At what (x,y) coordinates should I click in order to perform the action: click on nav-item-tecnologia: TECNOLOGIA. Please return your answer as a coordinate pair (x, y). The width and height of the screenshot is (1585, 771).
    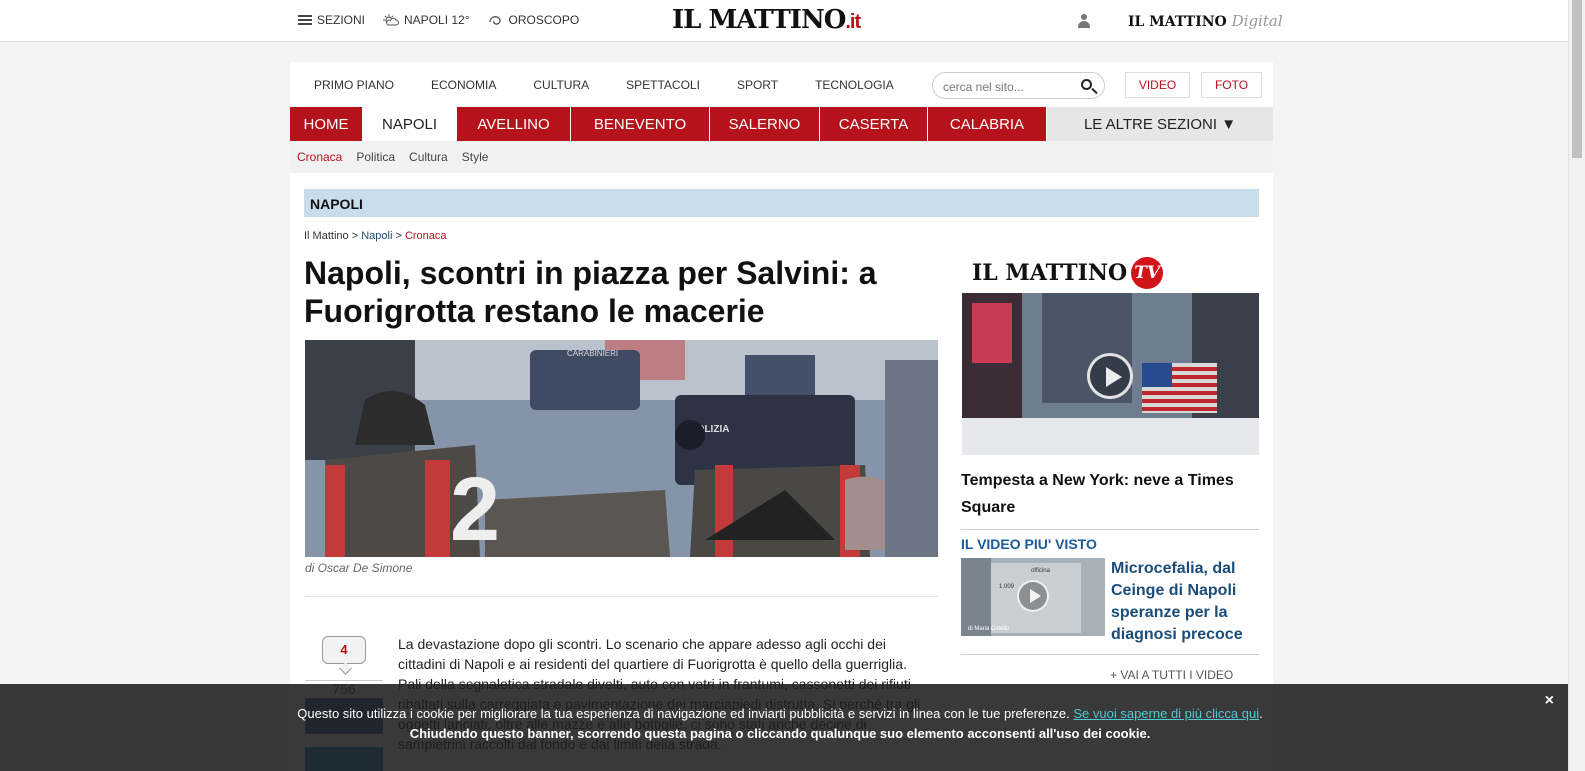
    Looking at the image, I should click on (854, 85).